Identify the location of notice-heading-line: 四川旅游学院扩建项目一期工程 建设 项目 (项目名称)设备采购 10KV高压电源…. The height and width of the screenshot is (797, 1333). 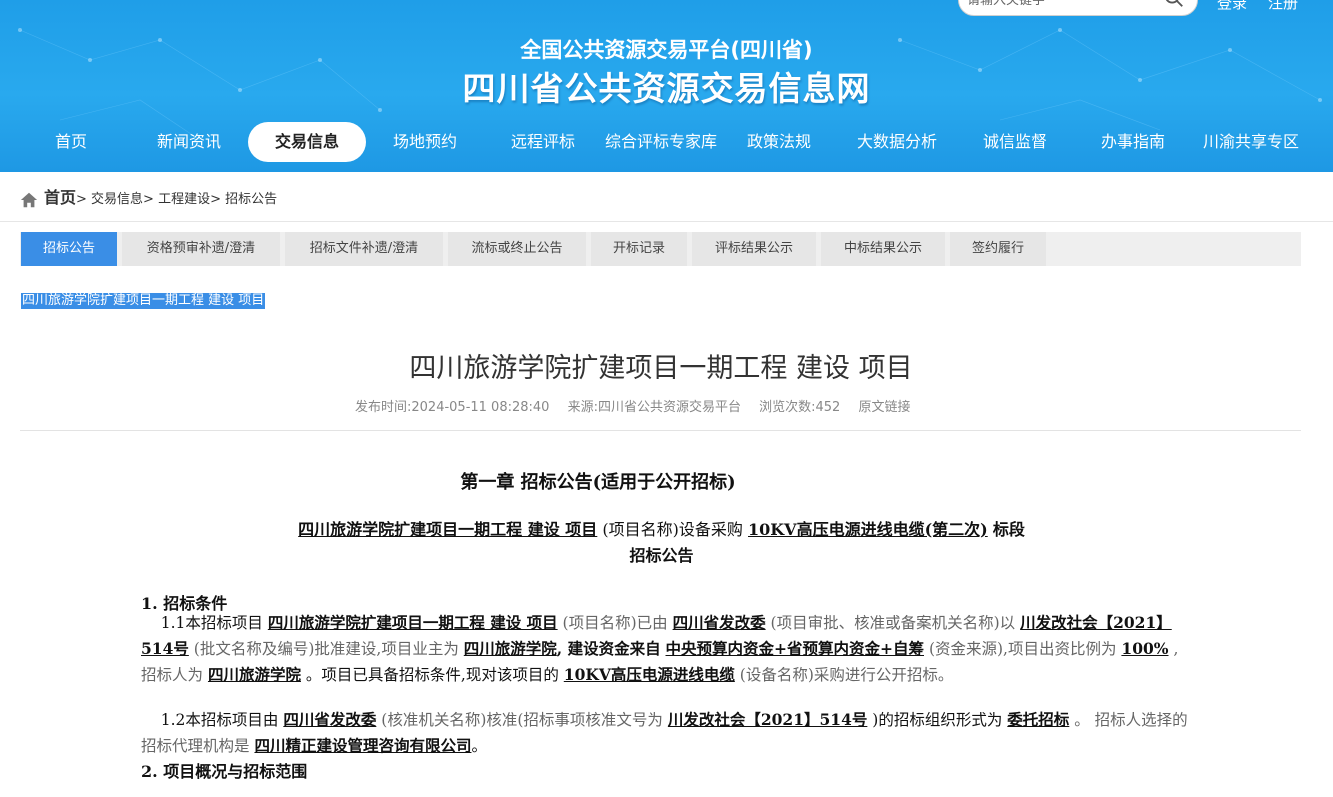
(661, 528).